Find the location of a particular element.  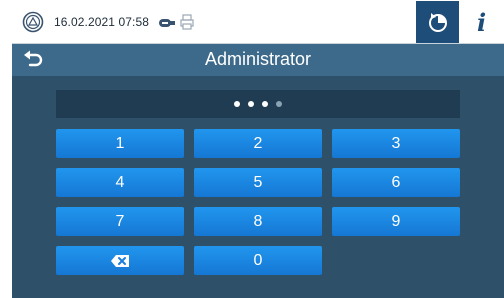

program-mode-icon is located at coordinates (437, 22).